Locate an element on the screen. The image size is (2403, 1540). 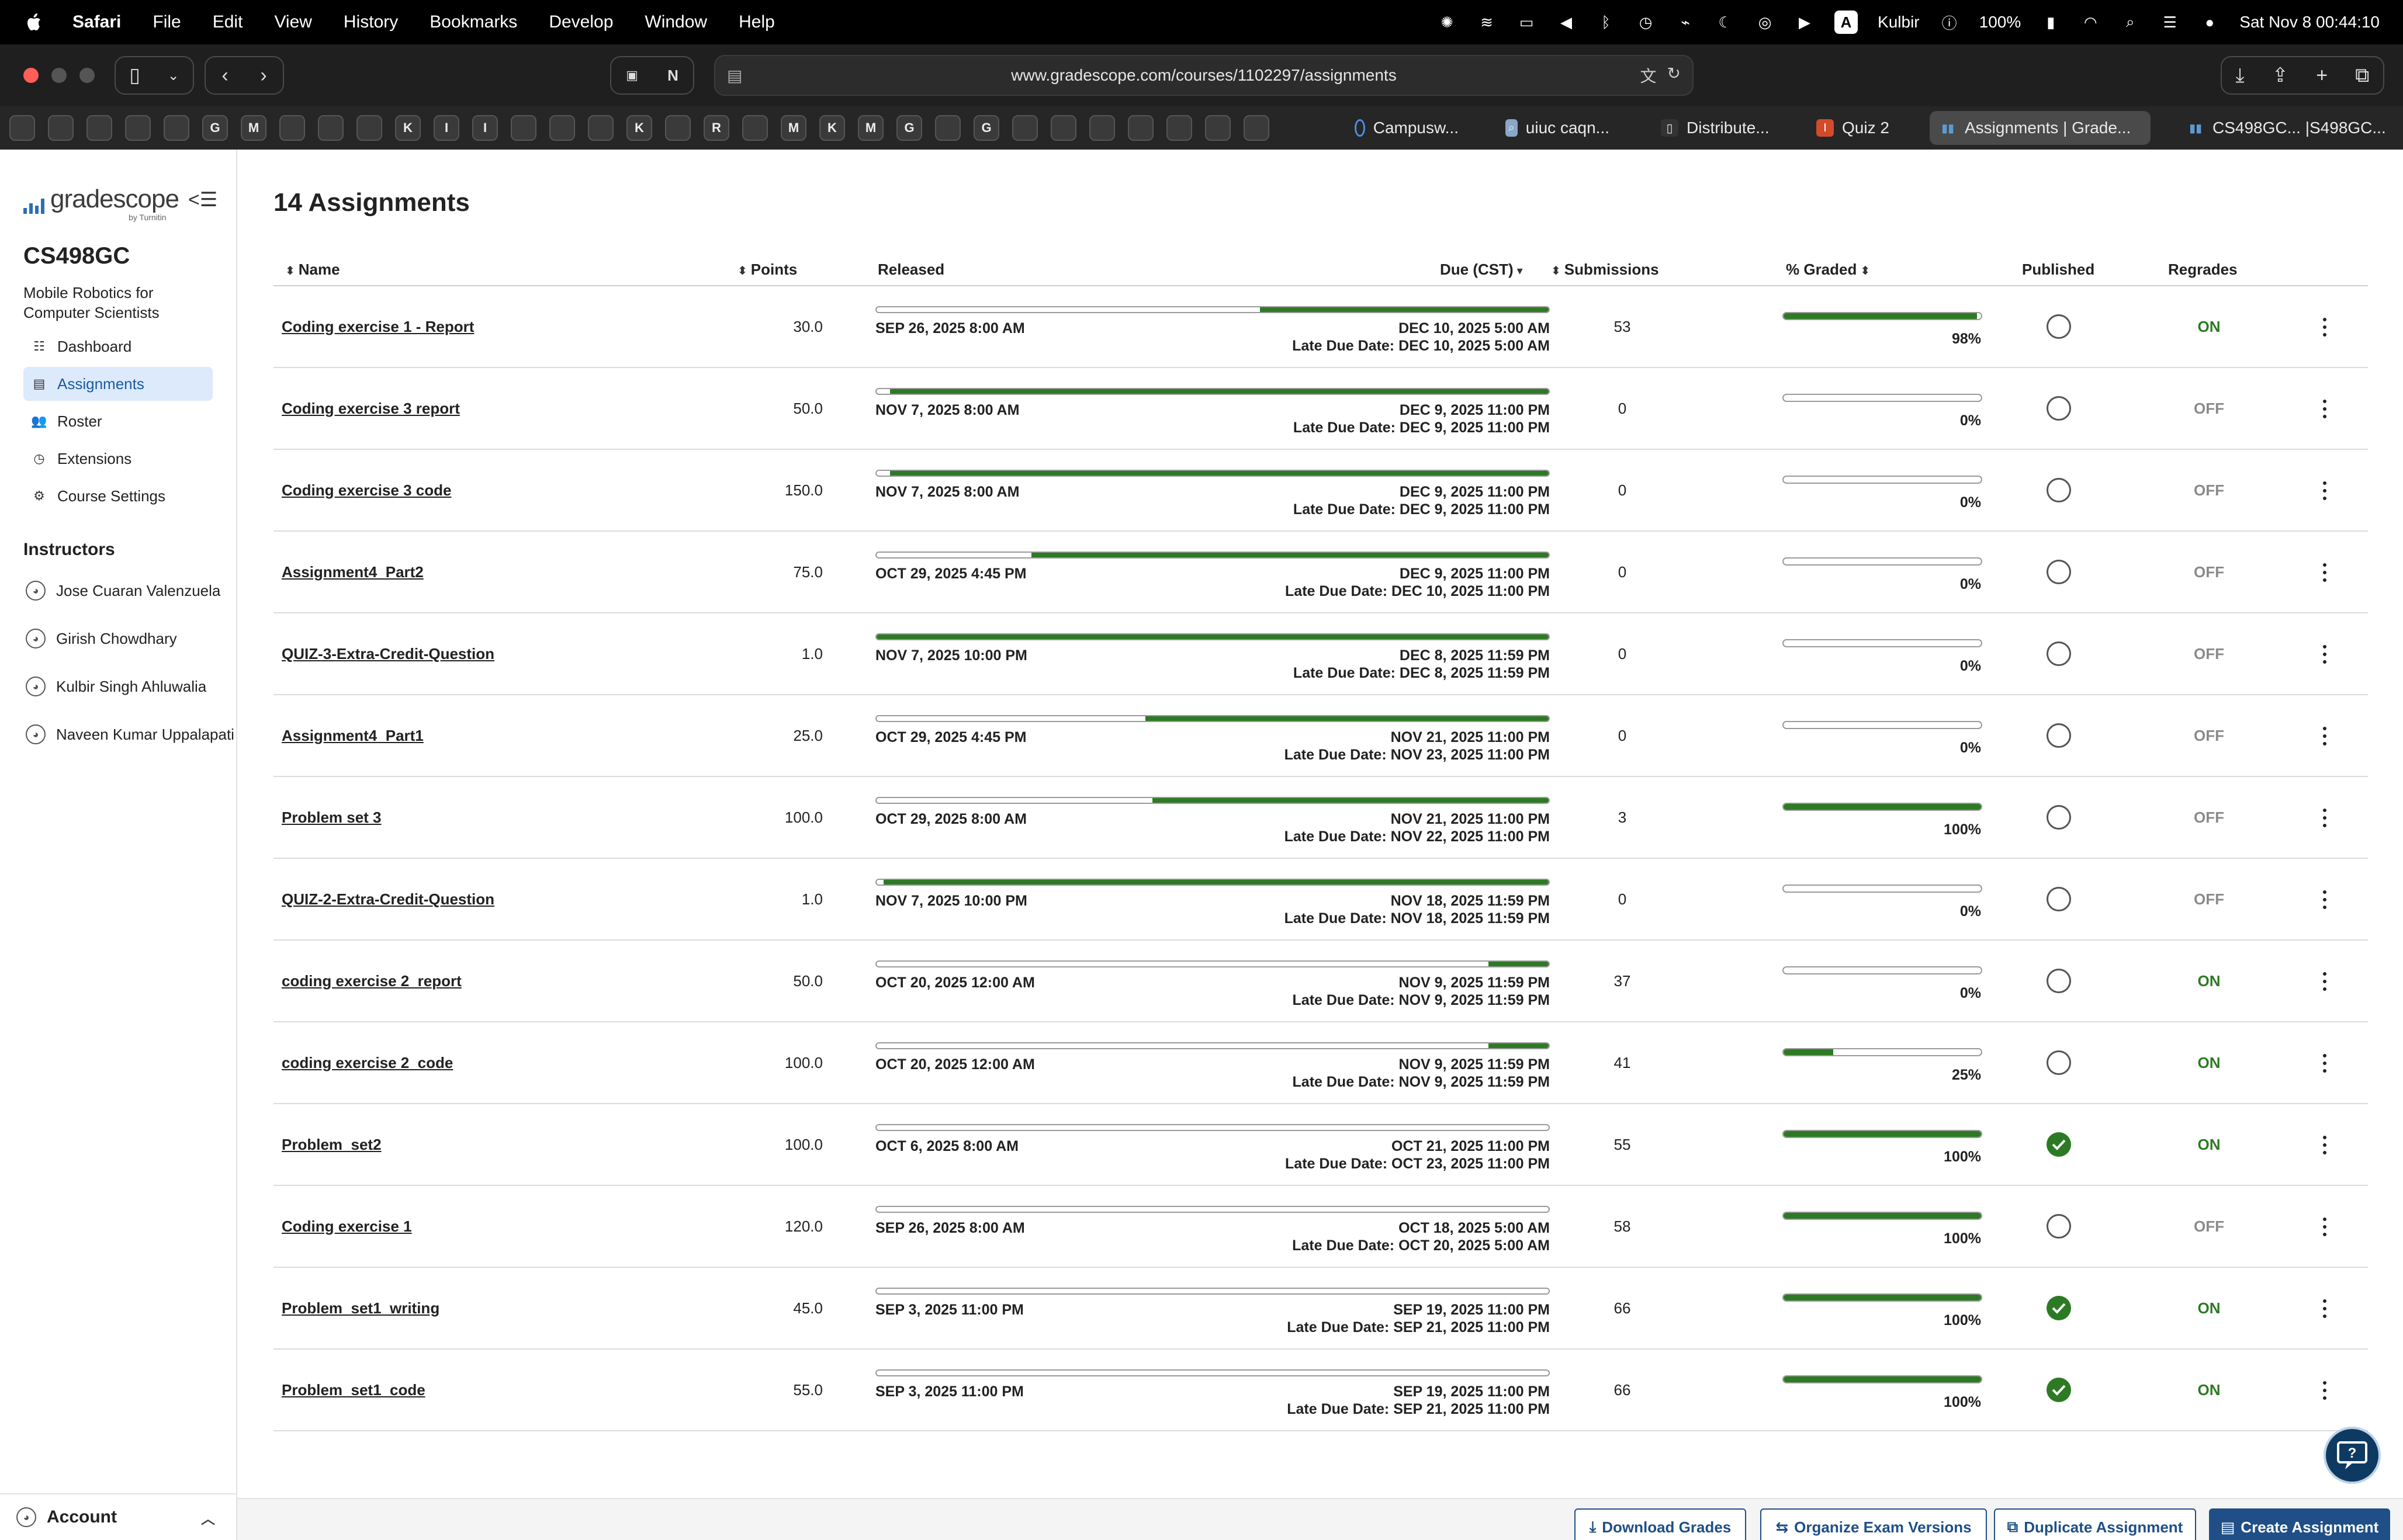
siri-icon: ● is located at coordinates (2210, 22).